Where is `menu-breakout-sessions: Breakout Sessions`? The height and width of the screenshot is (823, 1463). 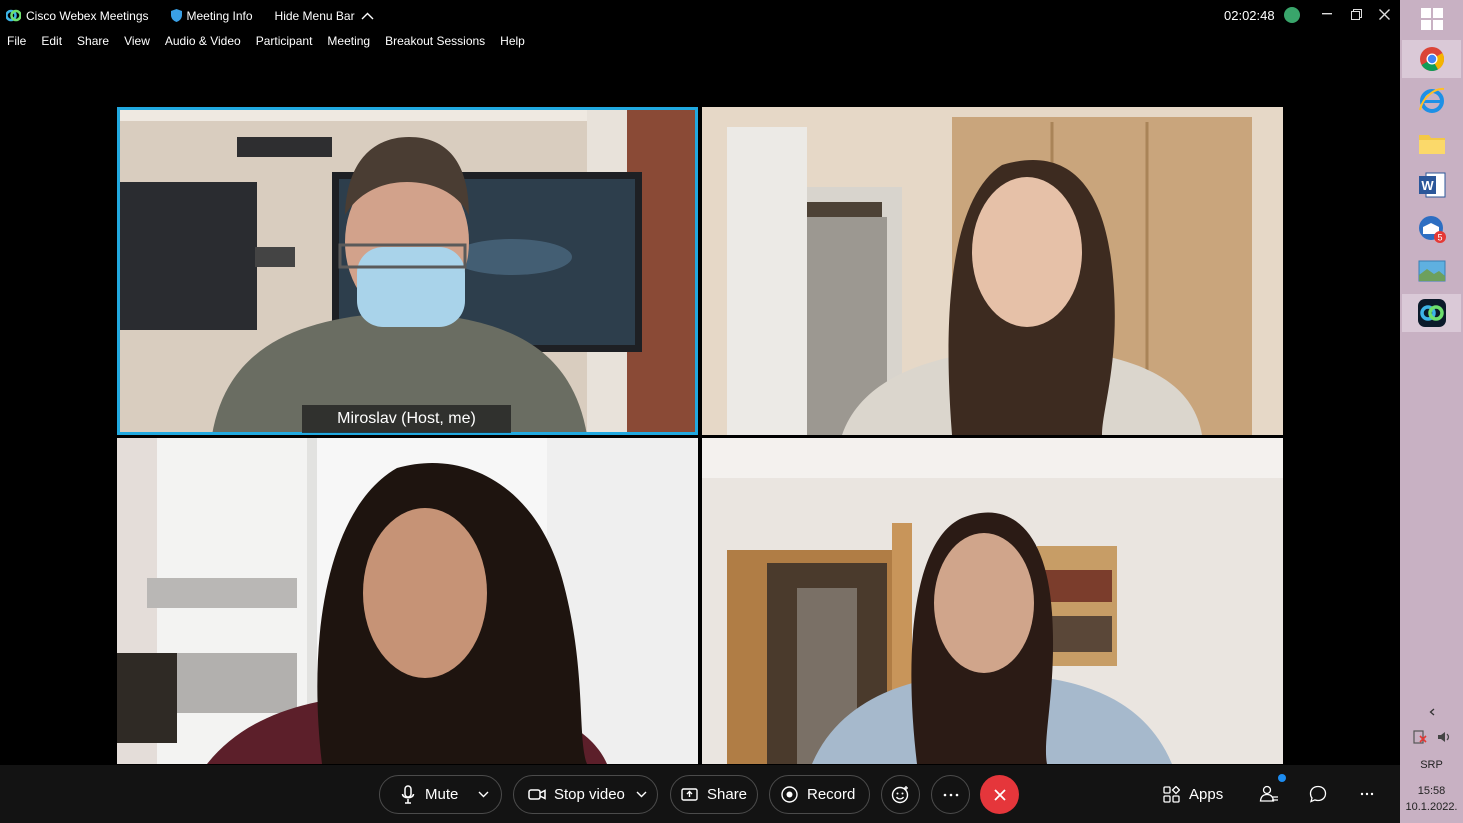 menu-breakout-sessions: Breakout Sessions is located at coordinates (435, 44).